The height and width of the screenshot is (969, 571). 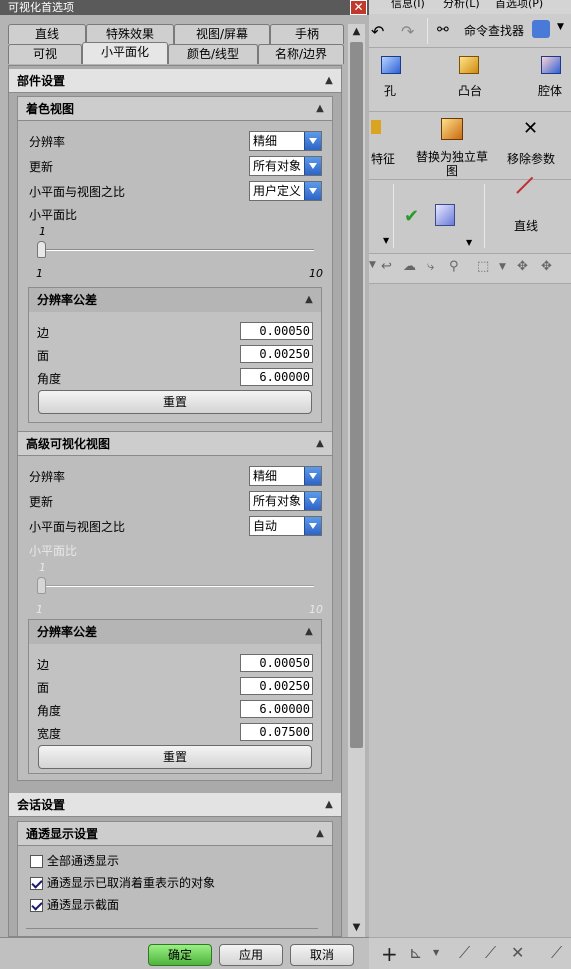 I want to click on pan-icon: ✥, so click(x=546, y=266).